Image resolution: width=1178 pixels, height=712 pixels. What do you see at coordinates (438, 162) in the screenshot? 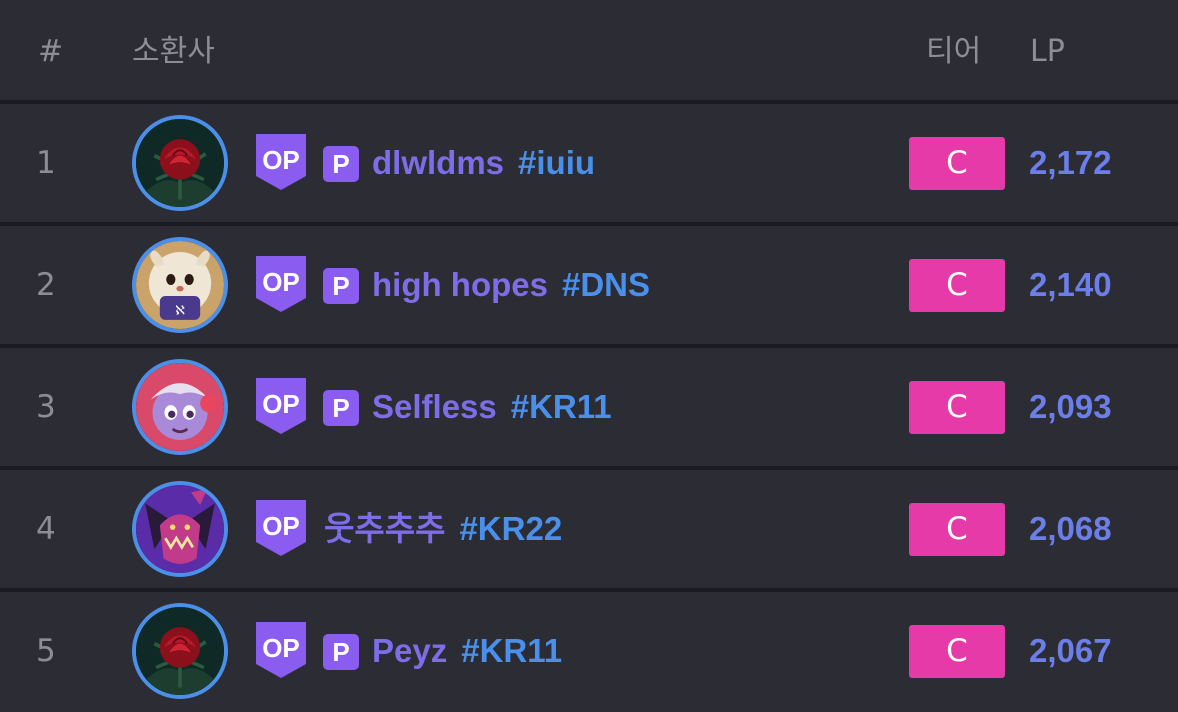
I see `summoner-name: dlwldms` at bounding box center [438, 162].